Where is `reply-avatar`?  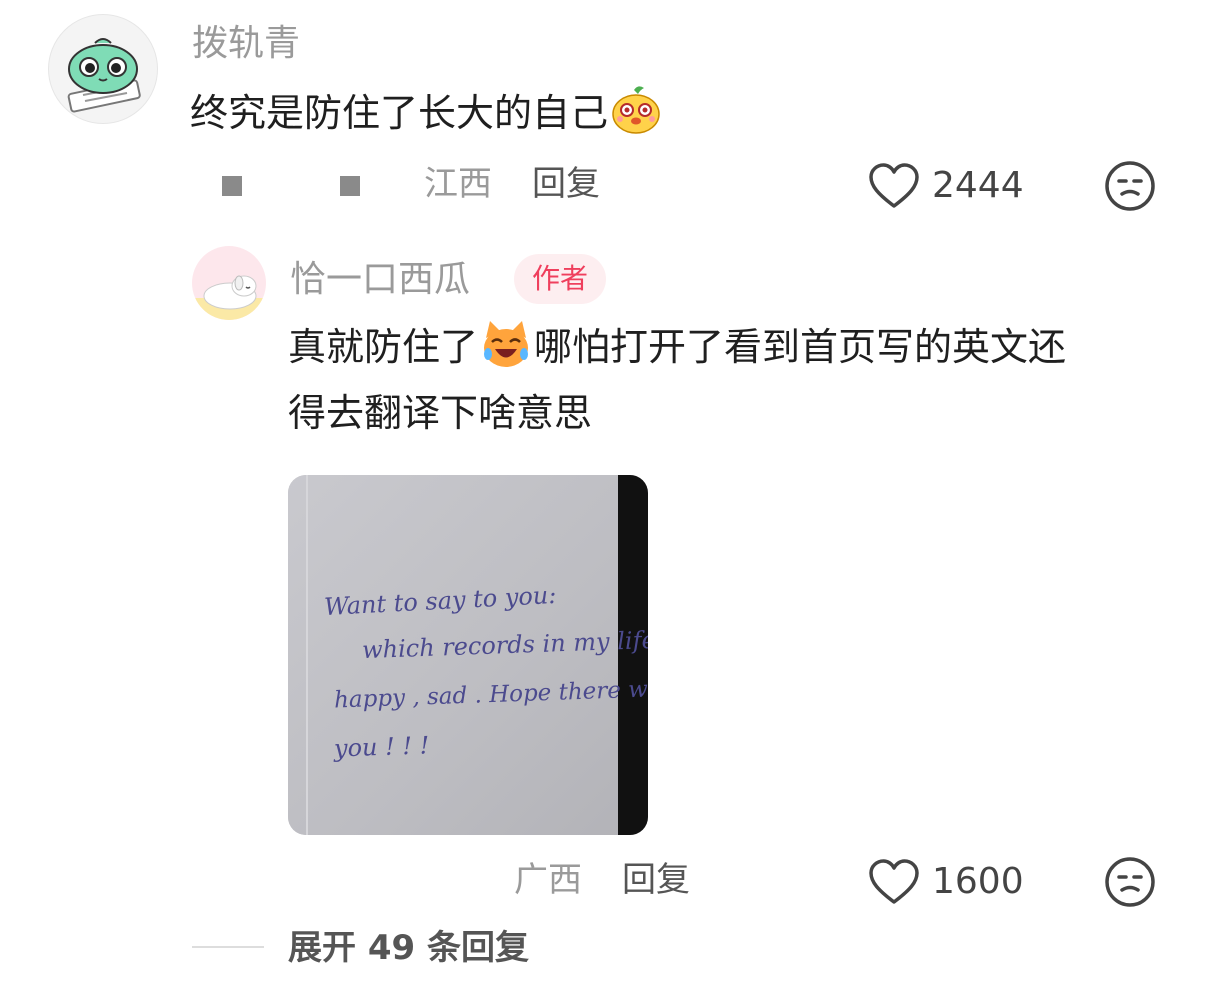 reply-avatar is located at coordinates (229, 283).